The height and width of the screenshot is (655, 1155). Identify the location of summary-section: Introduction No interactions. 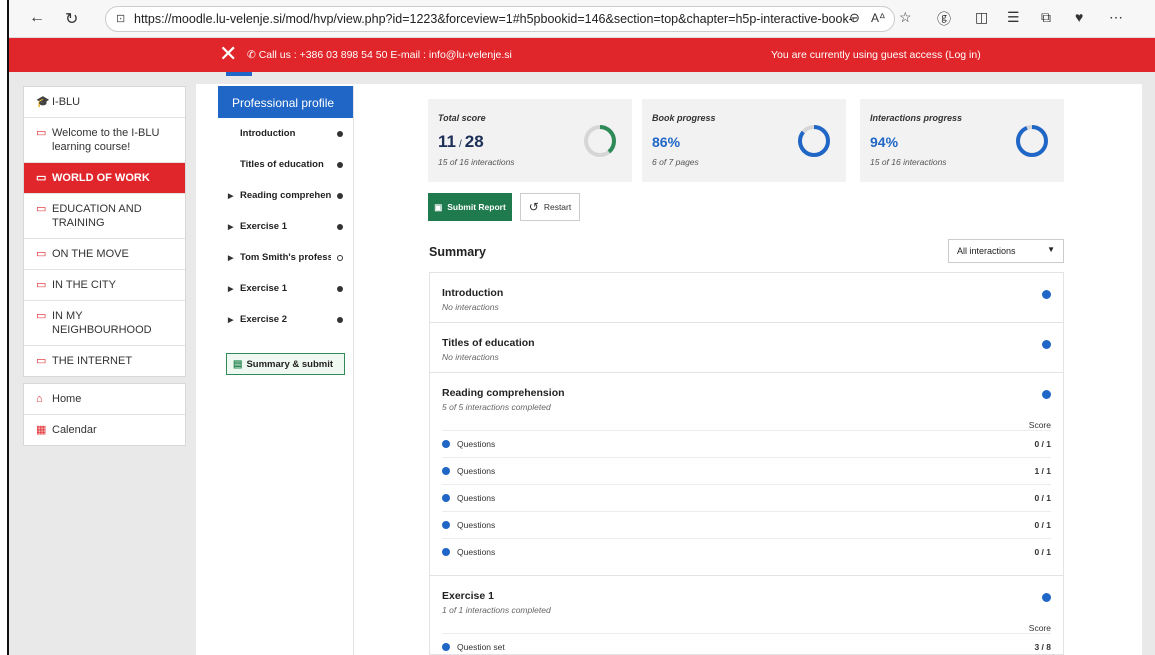
(746, 298).